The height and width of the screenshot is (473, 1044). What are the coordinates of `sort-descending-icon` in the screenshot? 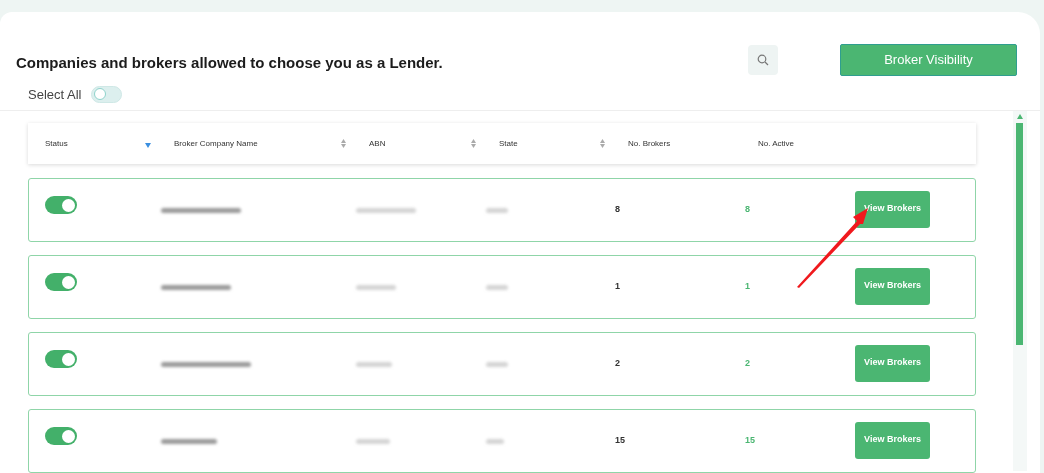 It's located at (148, 145).